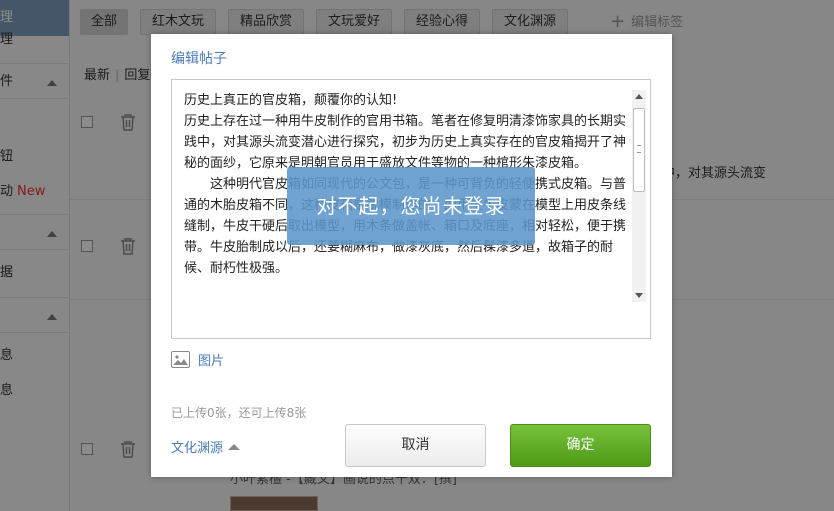 The image size is (834, 511). Describe the element at coordinates (199, 59) in the screenshot. I see `dialog-title: 编辑帖子` at that location.